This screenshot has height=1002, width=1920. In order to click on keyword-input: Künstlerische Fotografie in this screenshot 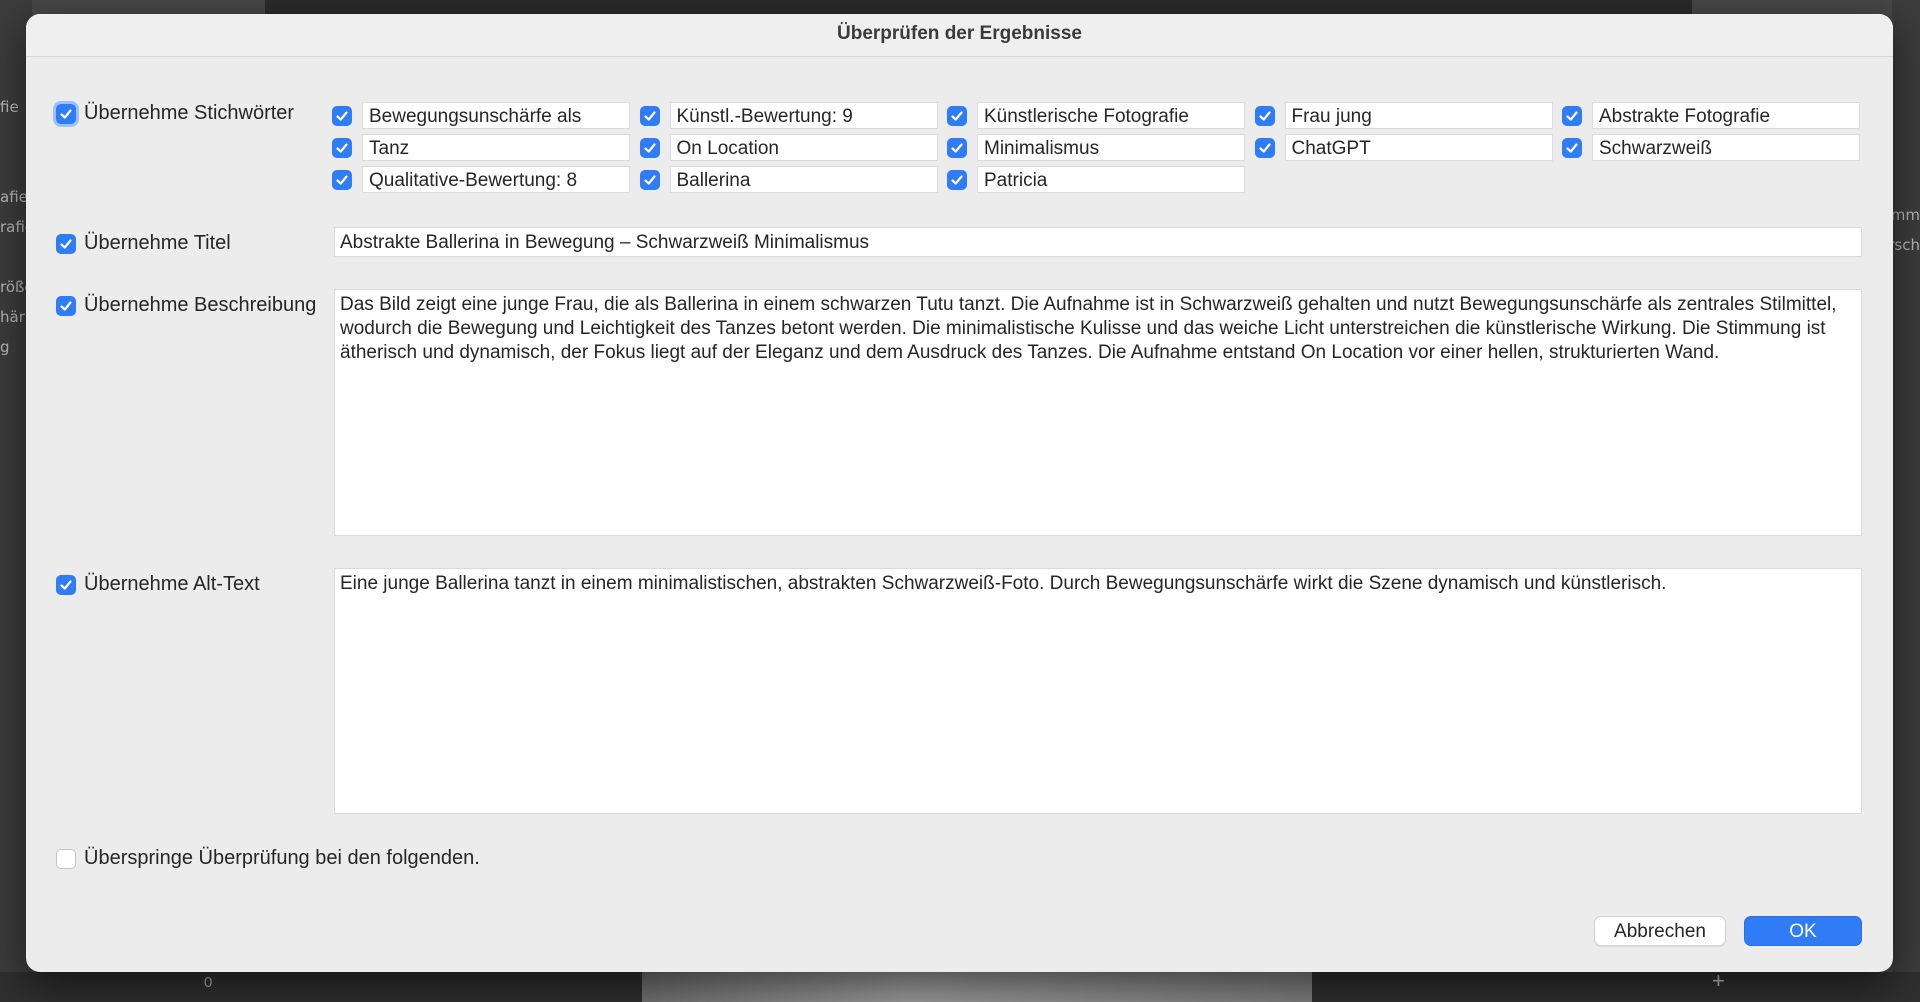, I will do `click(1111, 115)`.